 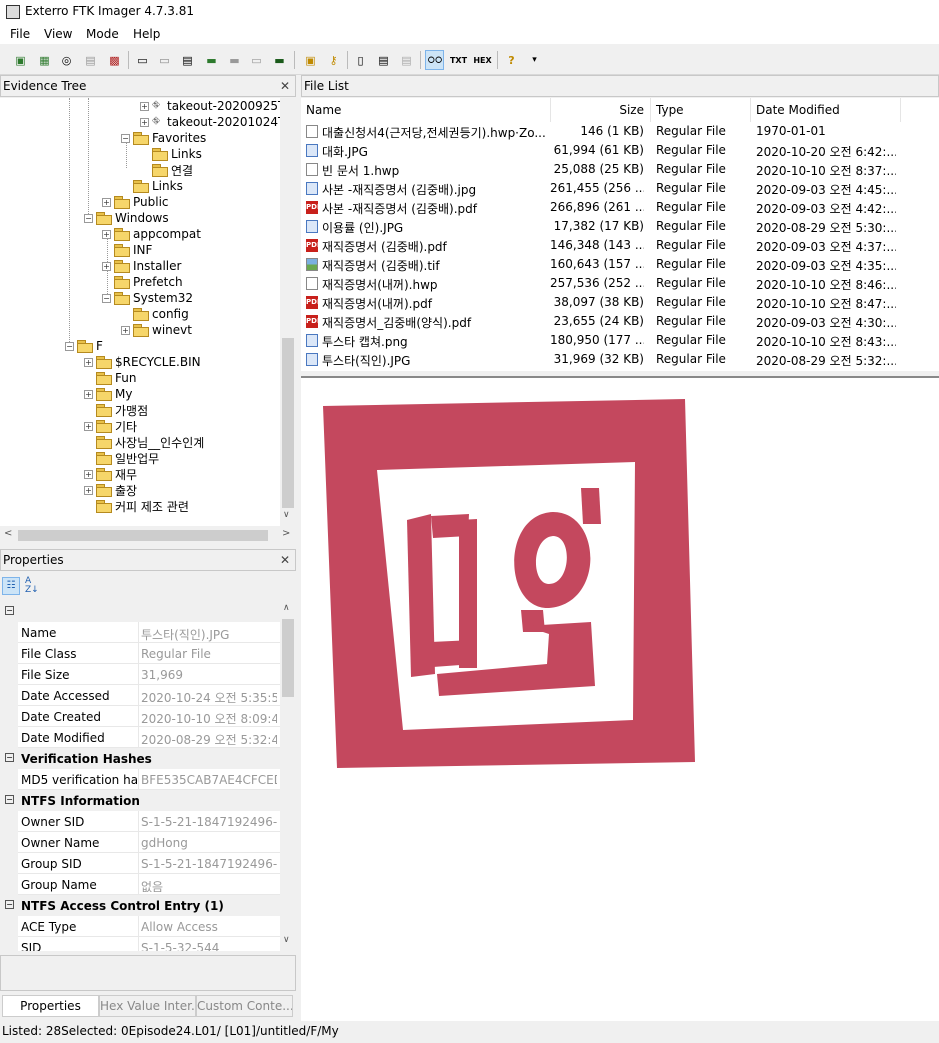 What do you see at coordinates (147, 298) in the screenshot?
I see `tree-node: − System32` at bounding box center [147, 298].